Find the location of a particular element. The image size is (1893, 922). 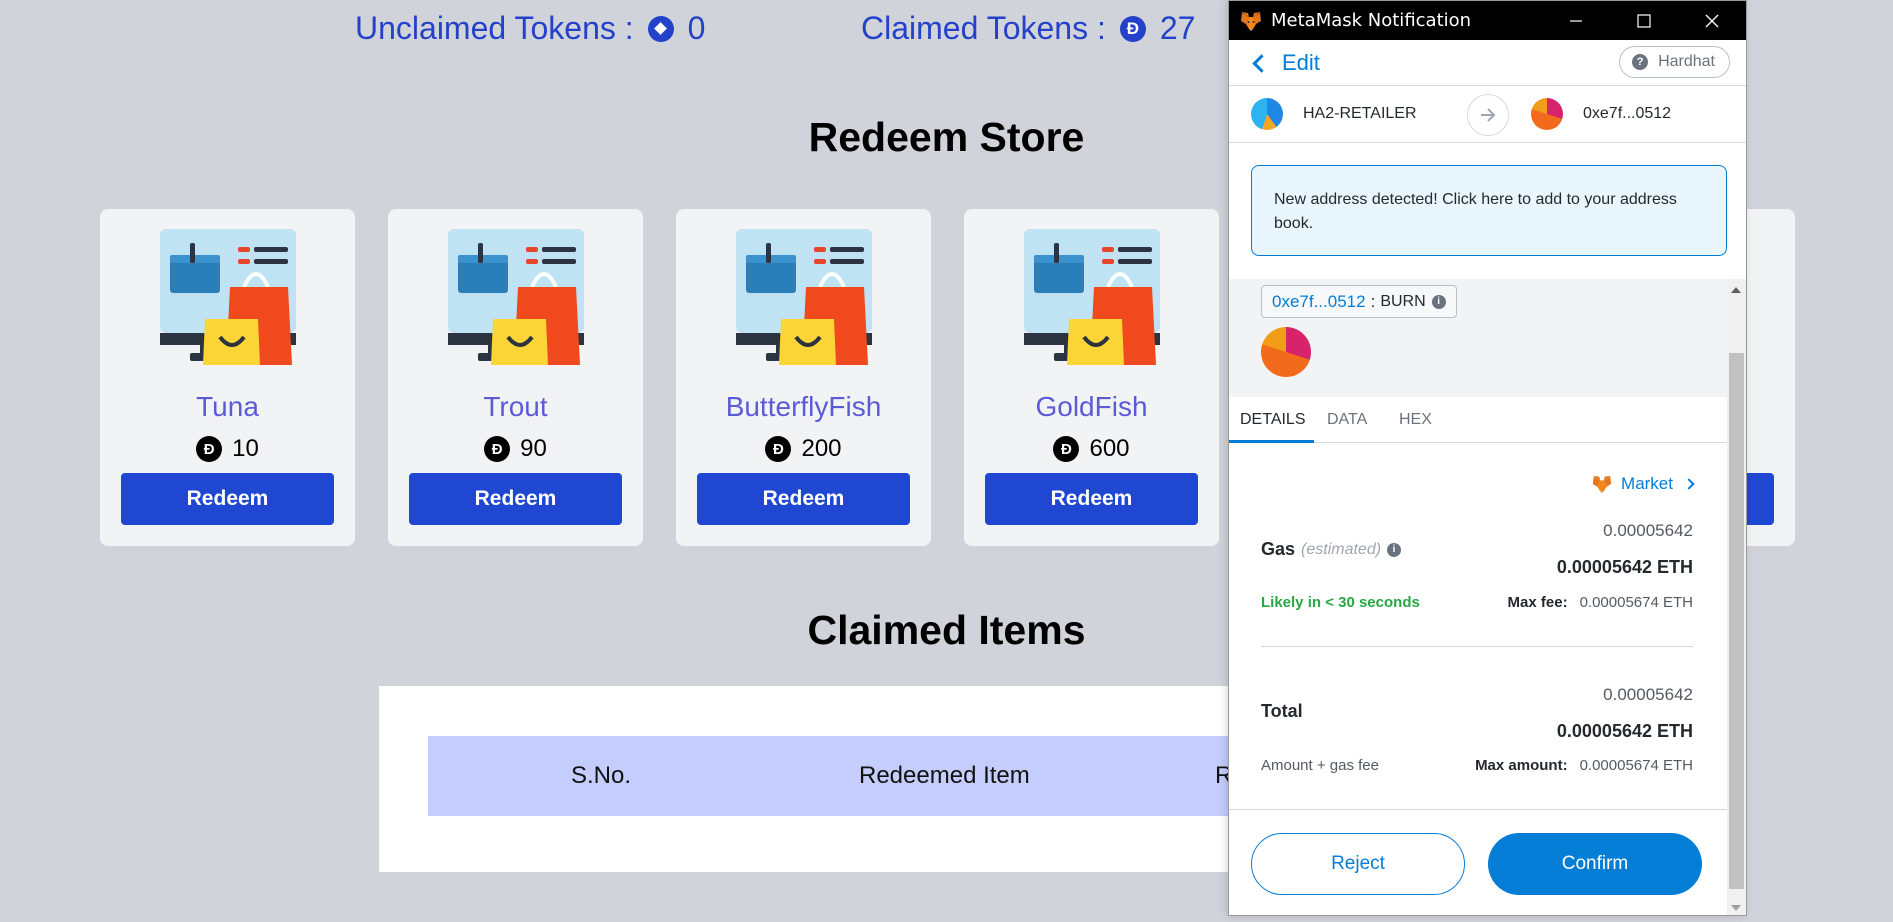

likely-time: Likely in < 30 seconds is located at coordinates (1340, 602).